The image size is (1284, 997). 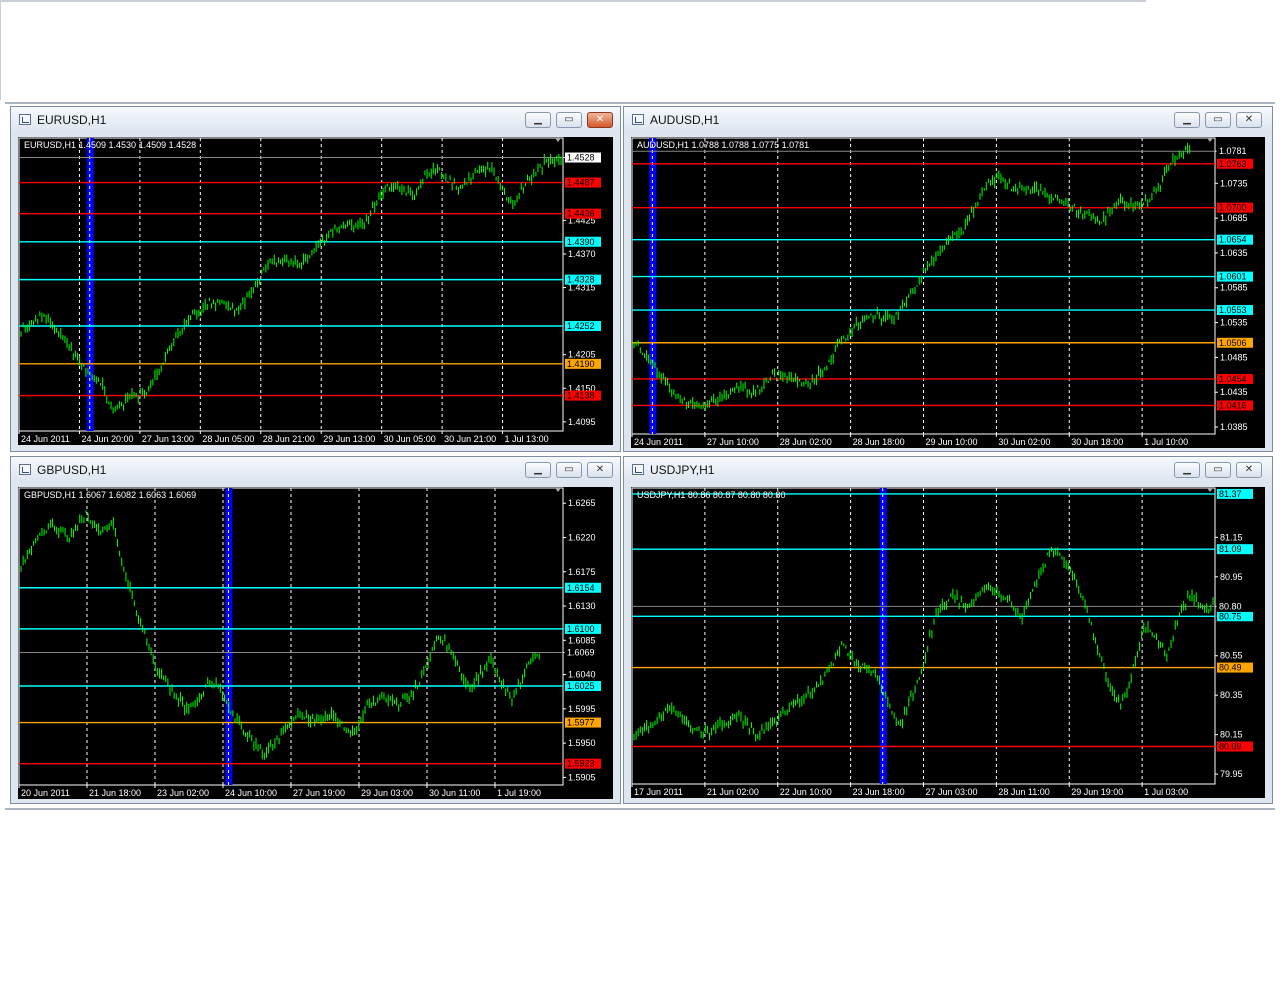 What do you see at coordinates (1230, 668) in the screenshot?
I see `level-label: 80.49` at bounding box center [1230, 668].